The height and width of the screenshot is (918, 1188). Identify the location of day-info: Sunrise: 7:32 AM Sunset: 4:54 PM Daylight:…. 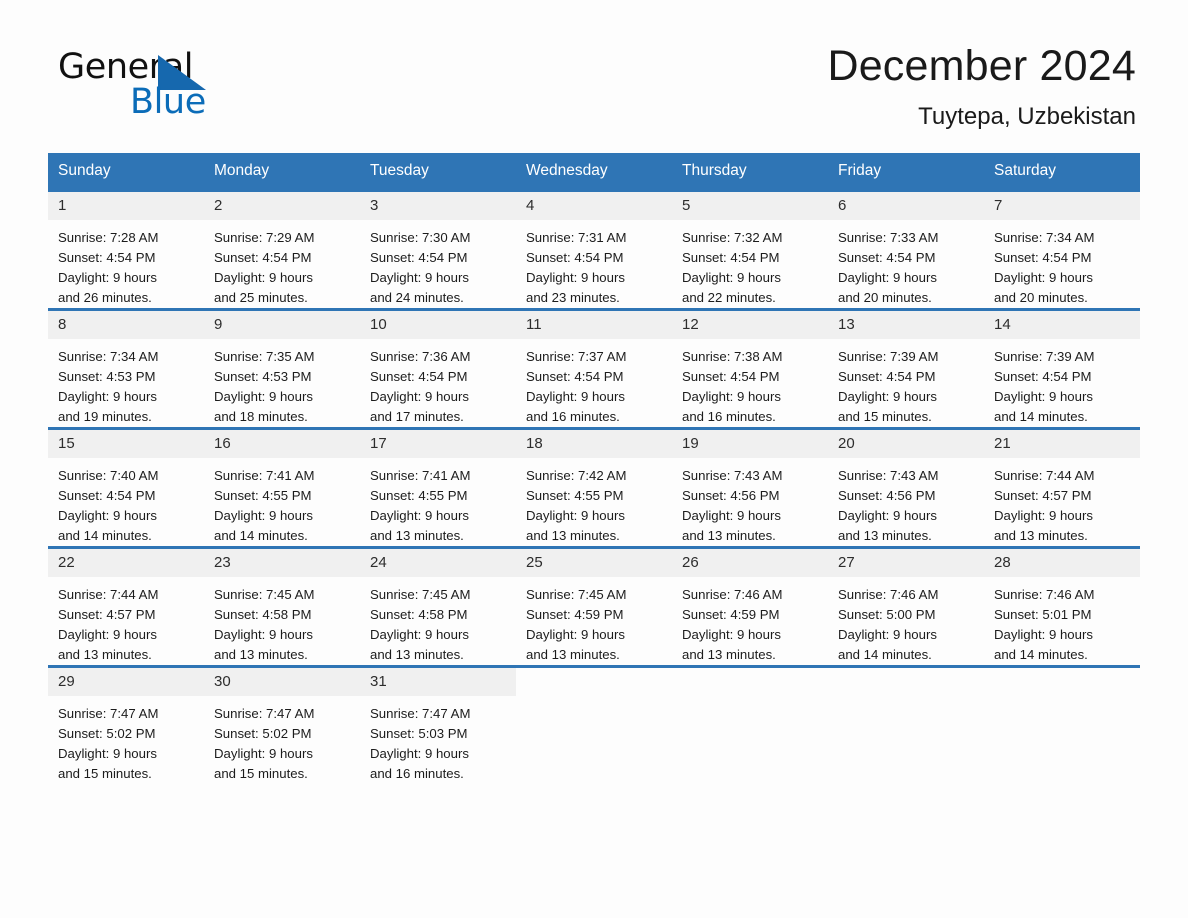
(750, 264).